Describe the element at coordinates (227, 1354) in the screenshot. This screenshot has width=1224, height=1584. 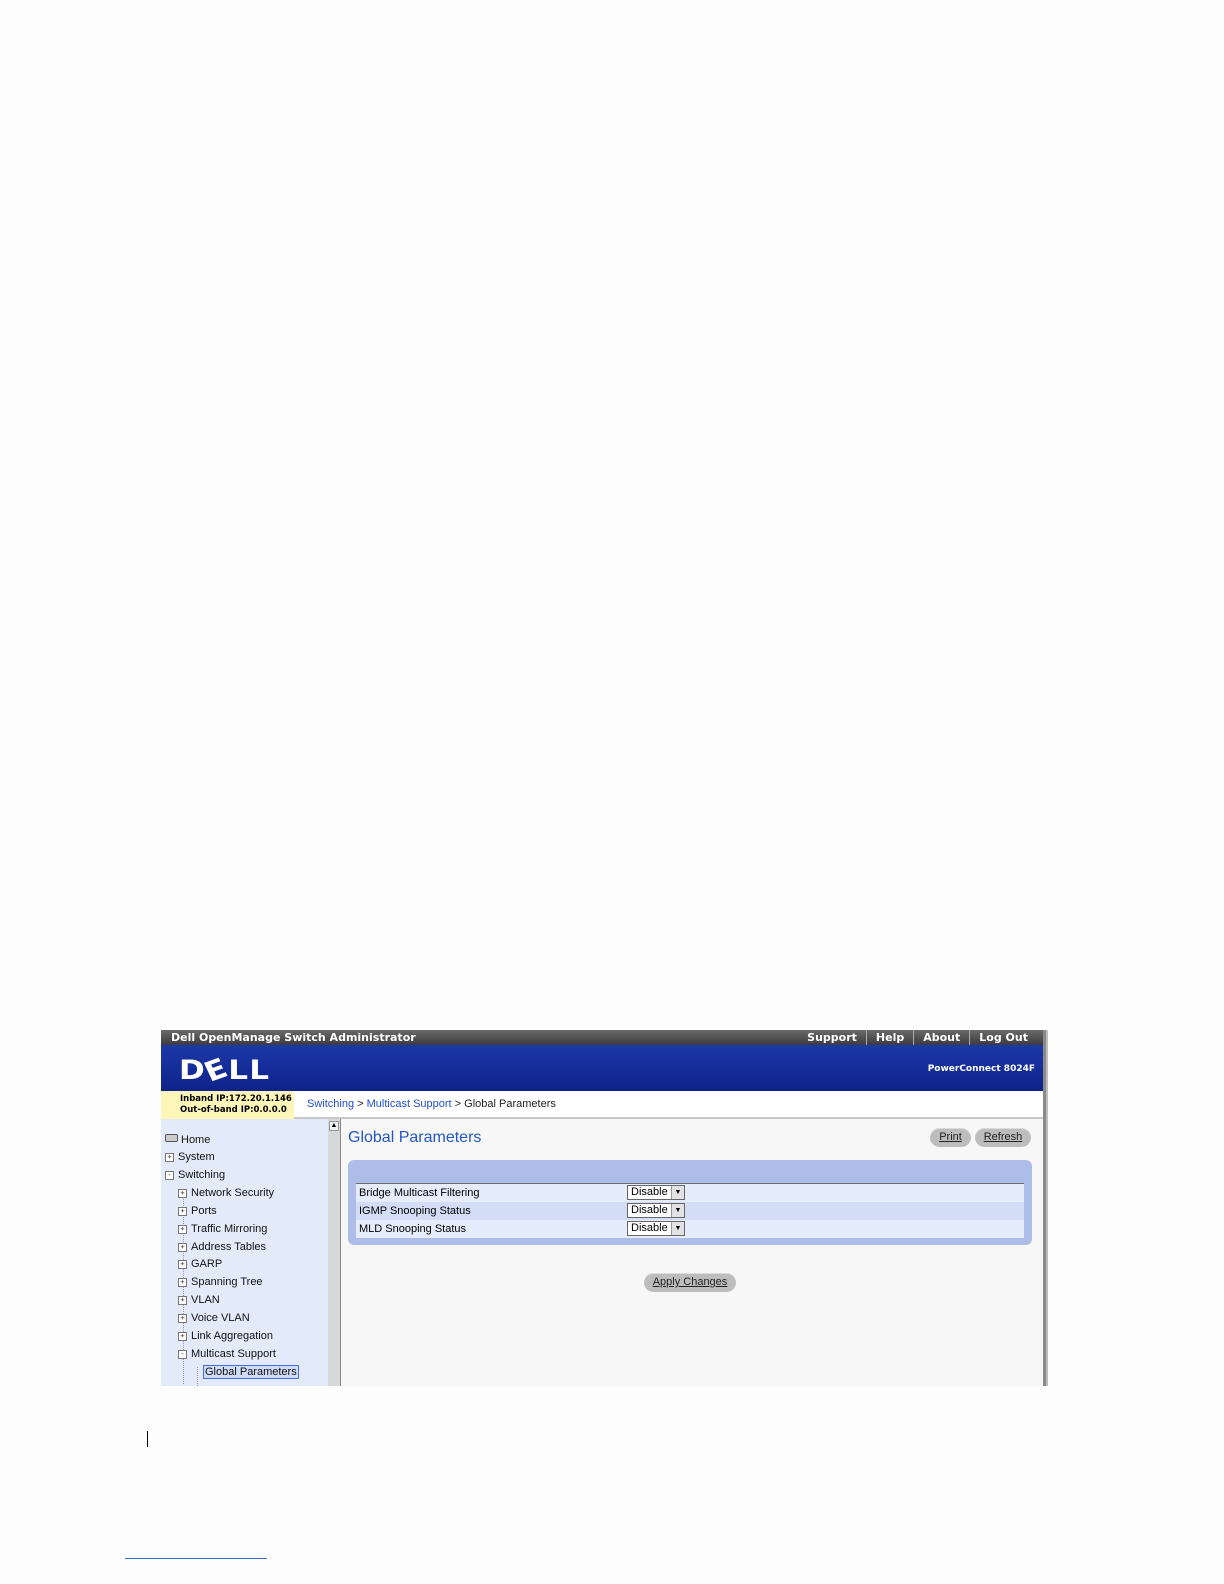
I see `nav-multicast-support: - Multicast Support` at that location.